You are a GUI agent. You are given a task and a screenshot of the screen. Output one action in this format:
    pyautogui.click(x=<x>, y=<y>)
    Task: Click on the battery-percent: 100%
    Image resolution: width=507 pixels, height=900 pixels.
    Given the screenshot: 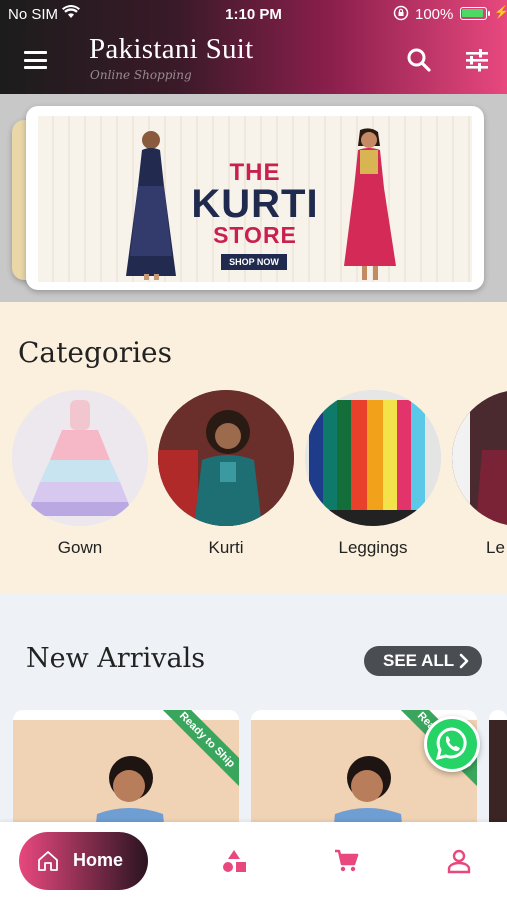 What is the action you would take?
    pyautogui.click(x=434, y=14)
    